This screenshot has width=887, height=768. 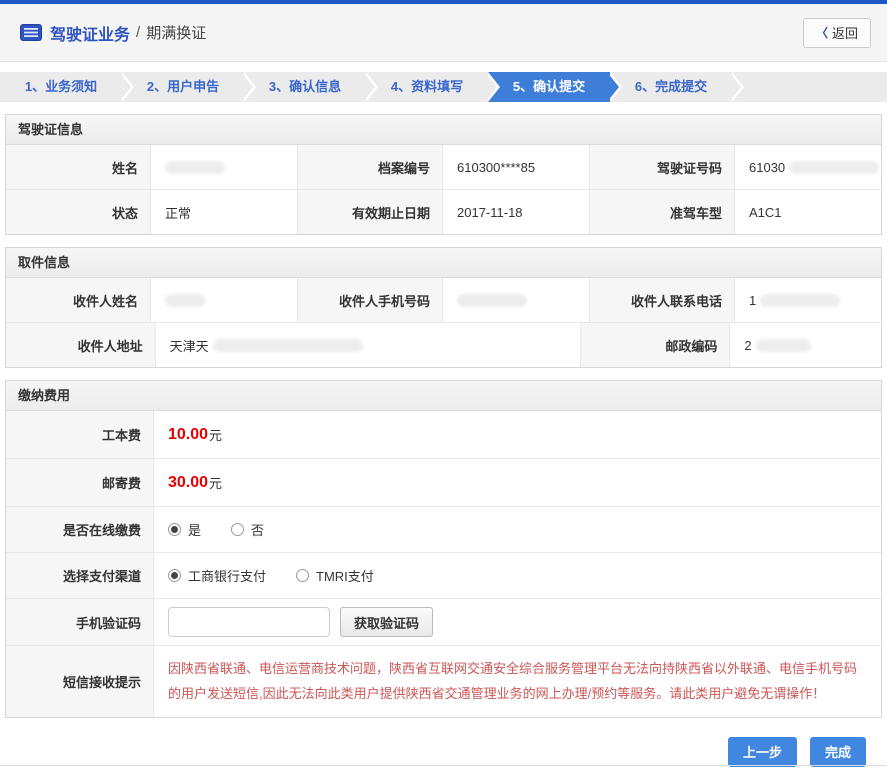 What do you see at coordinates (821, 33) in the screenshot?
I see `chevron-left-icon: 〈` at bounding box center [821, 33].